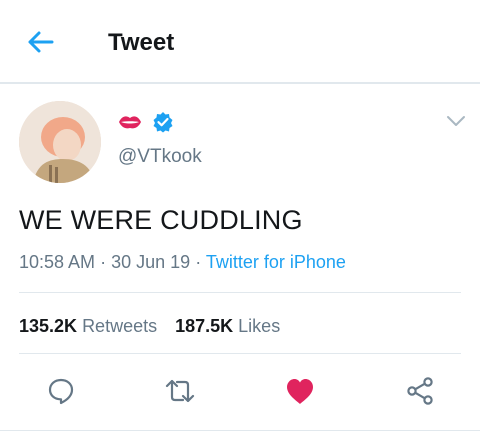 This screenshot has height=433, width=480. I want to click on reply-button, so click(61, 391).